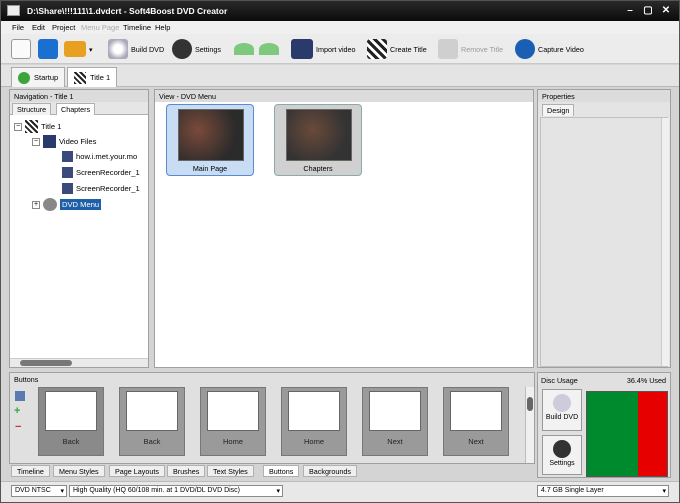 The width and height of the screenshot is (680, 503). What do you see at coordinates (24, 77) in the screenshot?
I see `power-icon` at bounding box center [24, 77].